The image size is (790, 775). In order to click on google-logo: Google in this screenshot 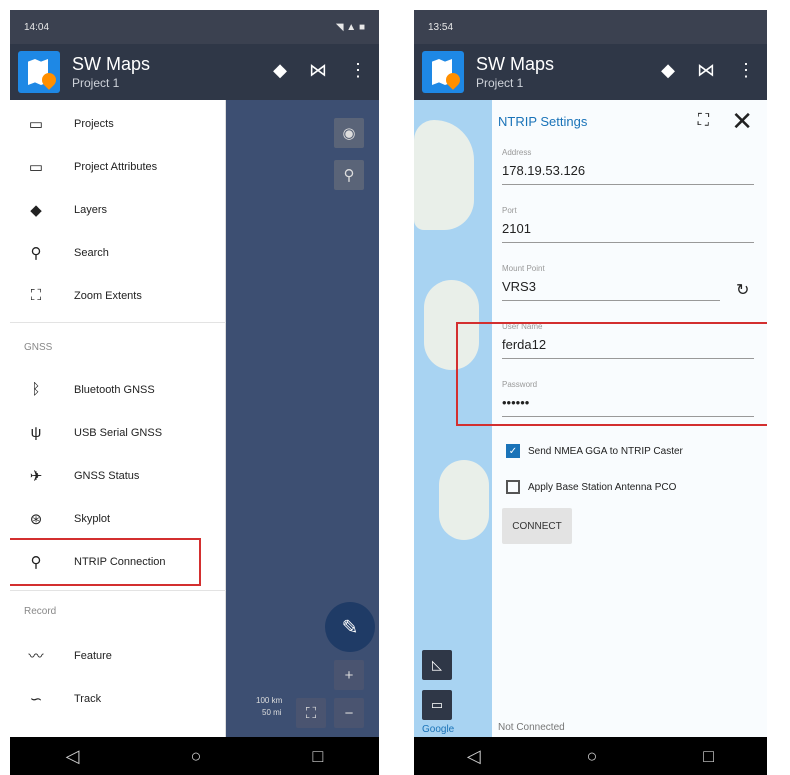, I will do `click(438, 729)`.